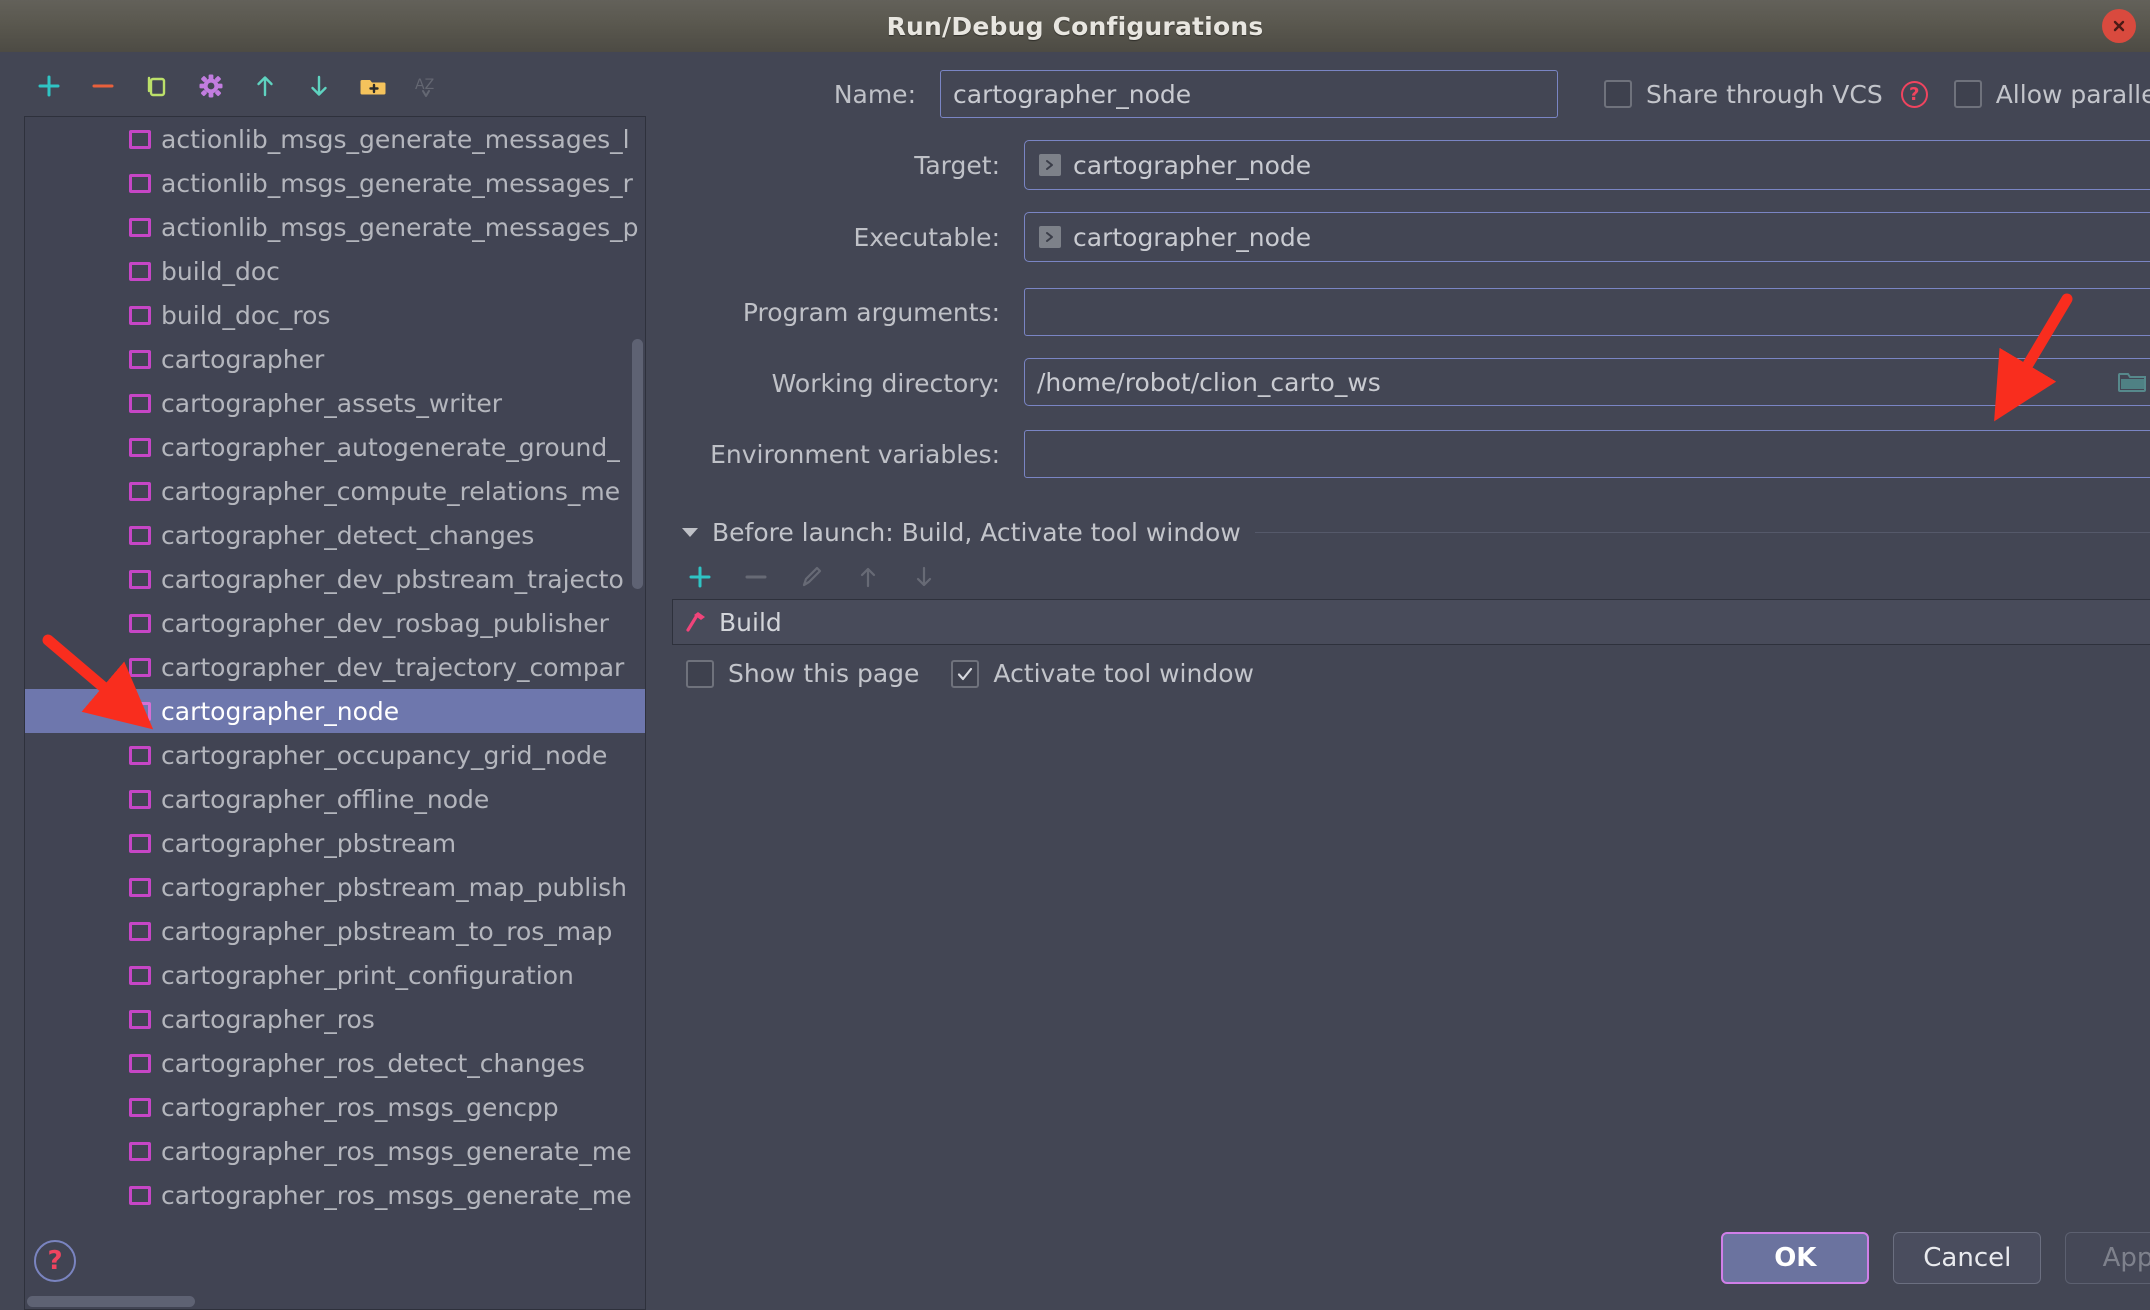  What do you see at coordinates (335, 975) in the screenshot?
I see `list-item: cartographer_print_configuration` at bounding box center [335, 975].